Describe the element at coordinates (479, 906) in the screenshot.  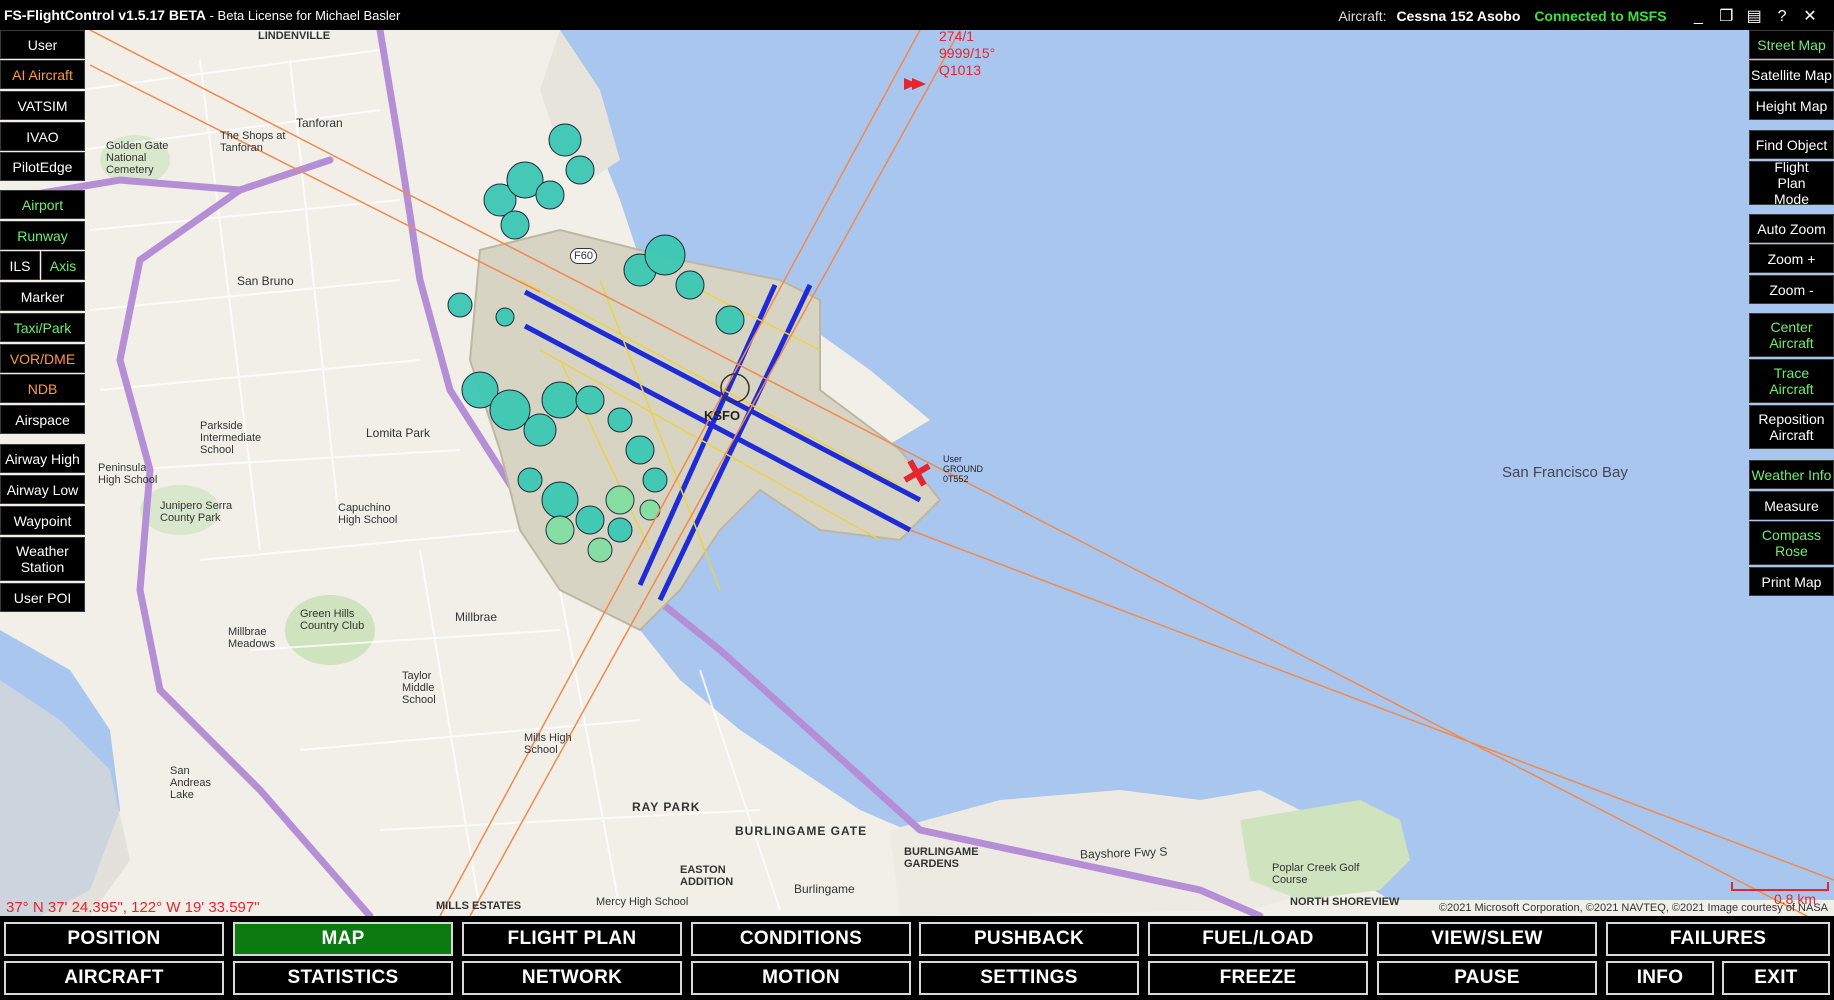
I see `map-label: MILLS ESTATES` at that location.